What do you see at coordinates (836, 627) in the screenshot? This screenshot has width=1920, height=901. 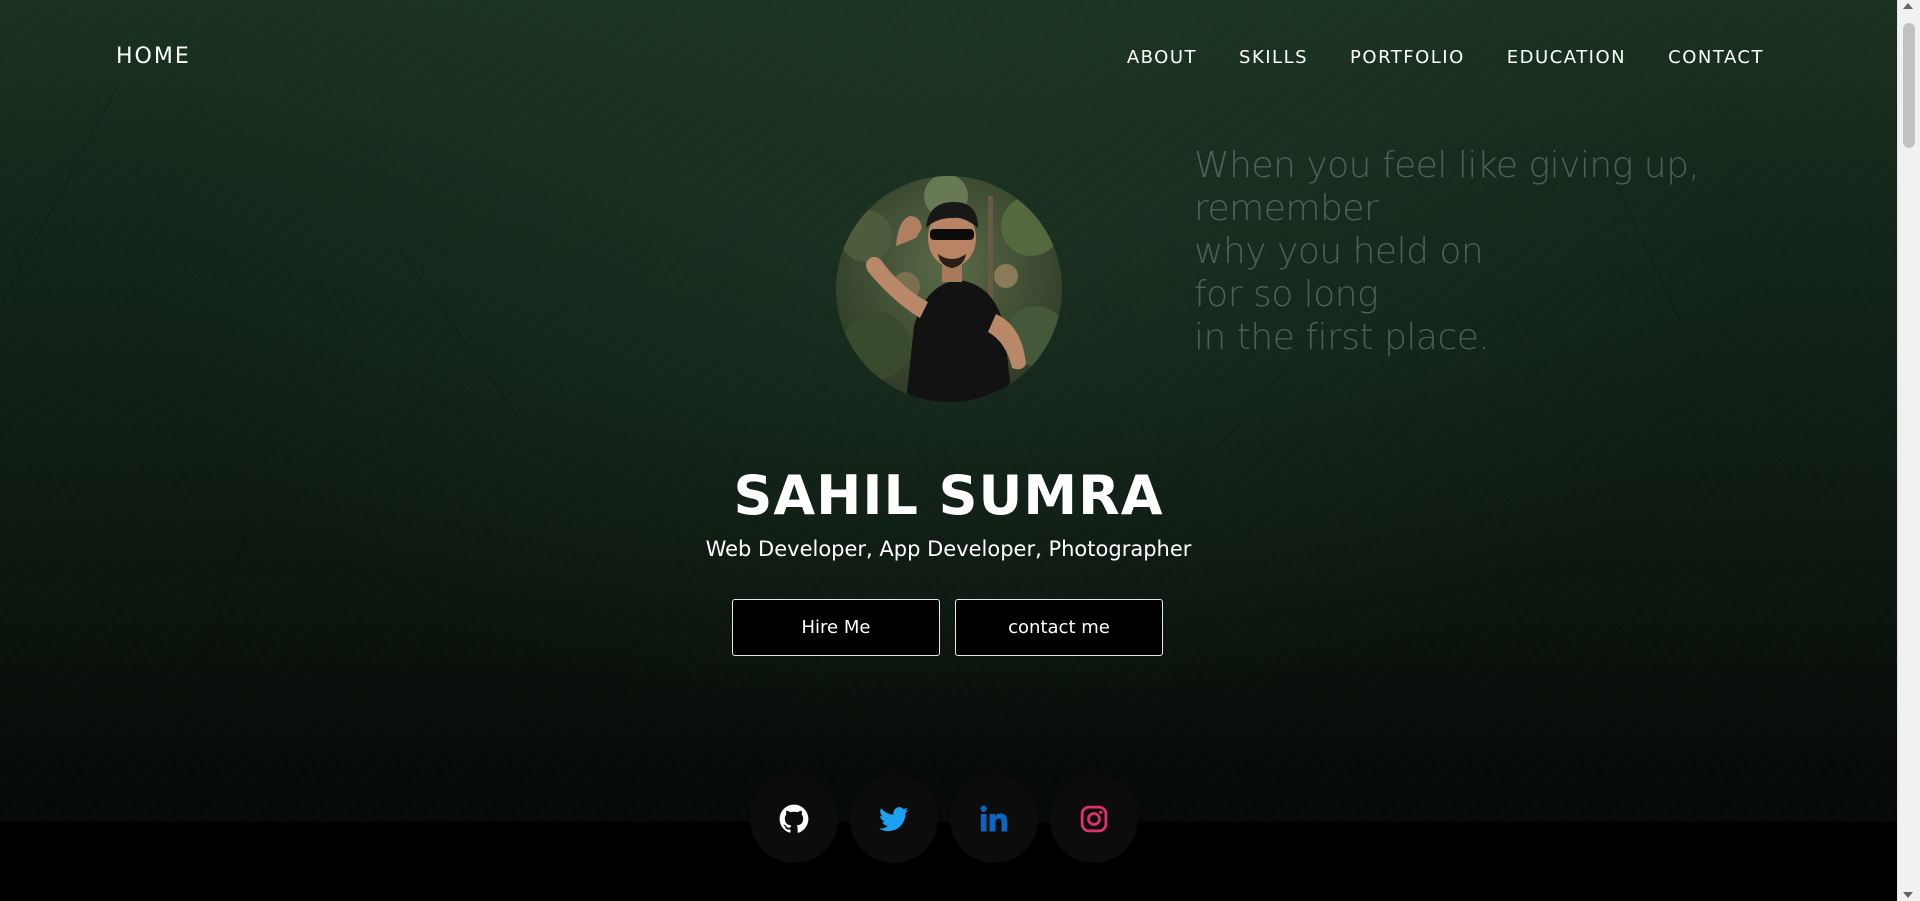 I see `hire-me-button: Hire Me` at bounding box center [836, 627].